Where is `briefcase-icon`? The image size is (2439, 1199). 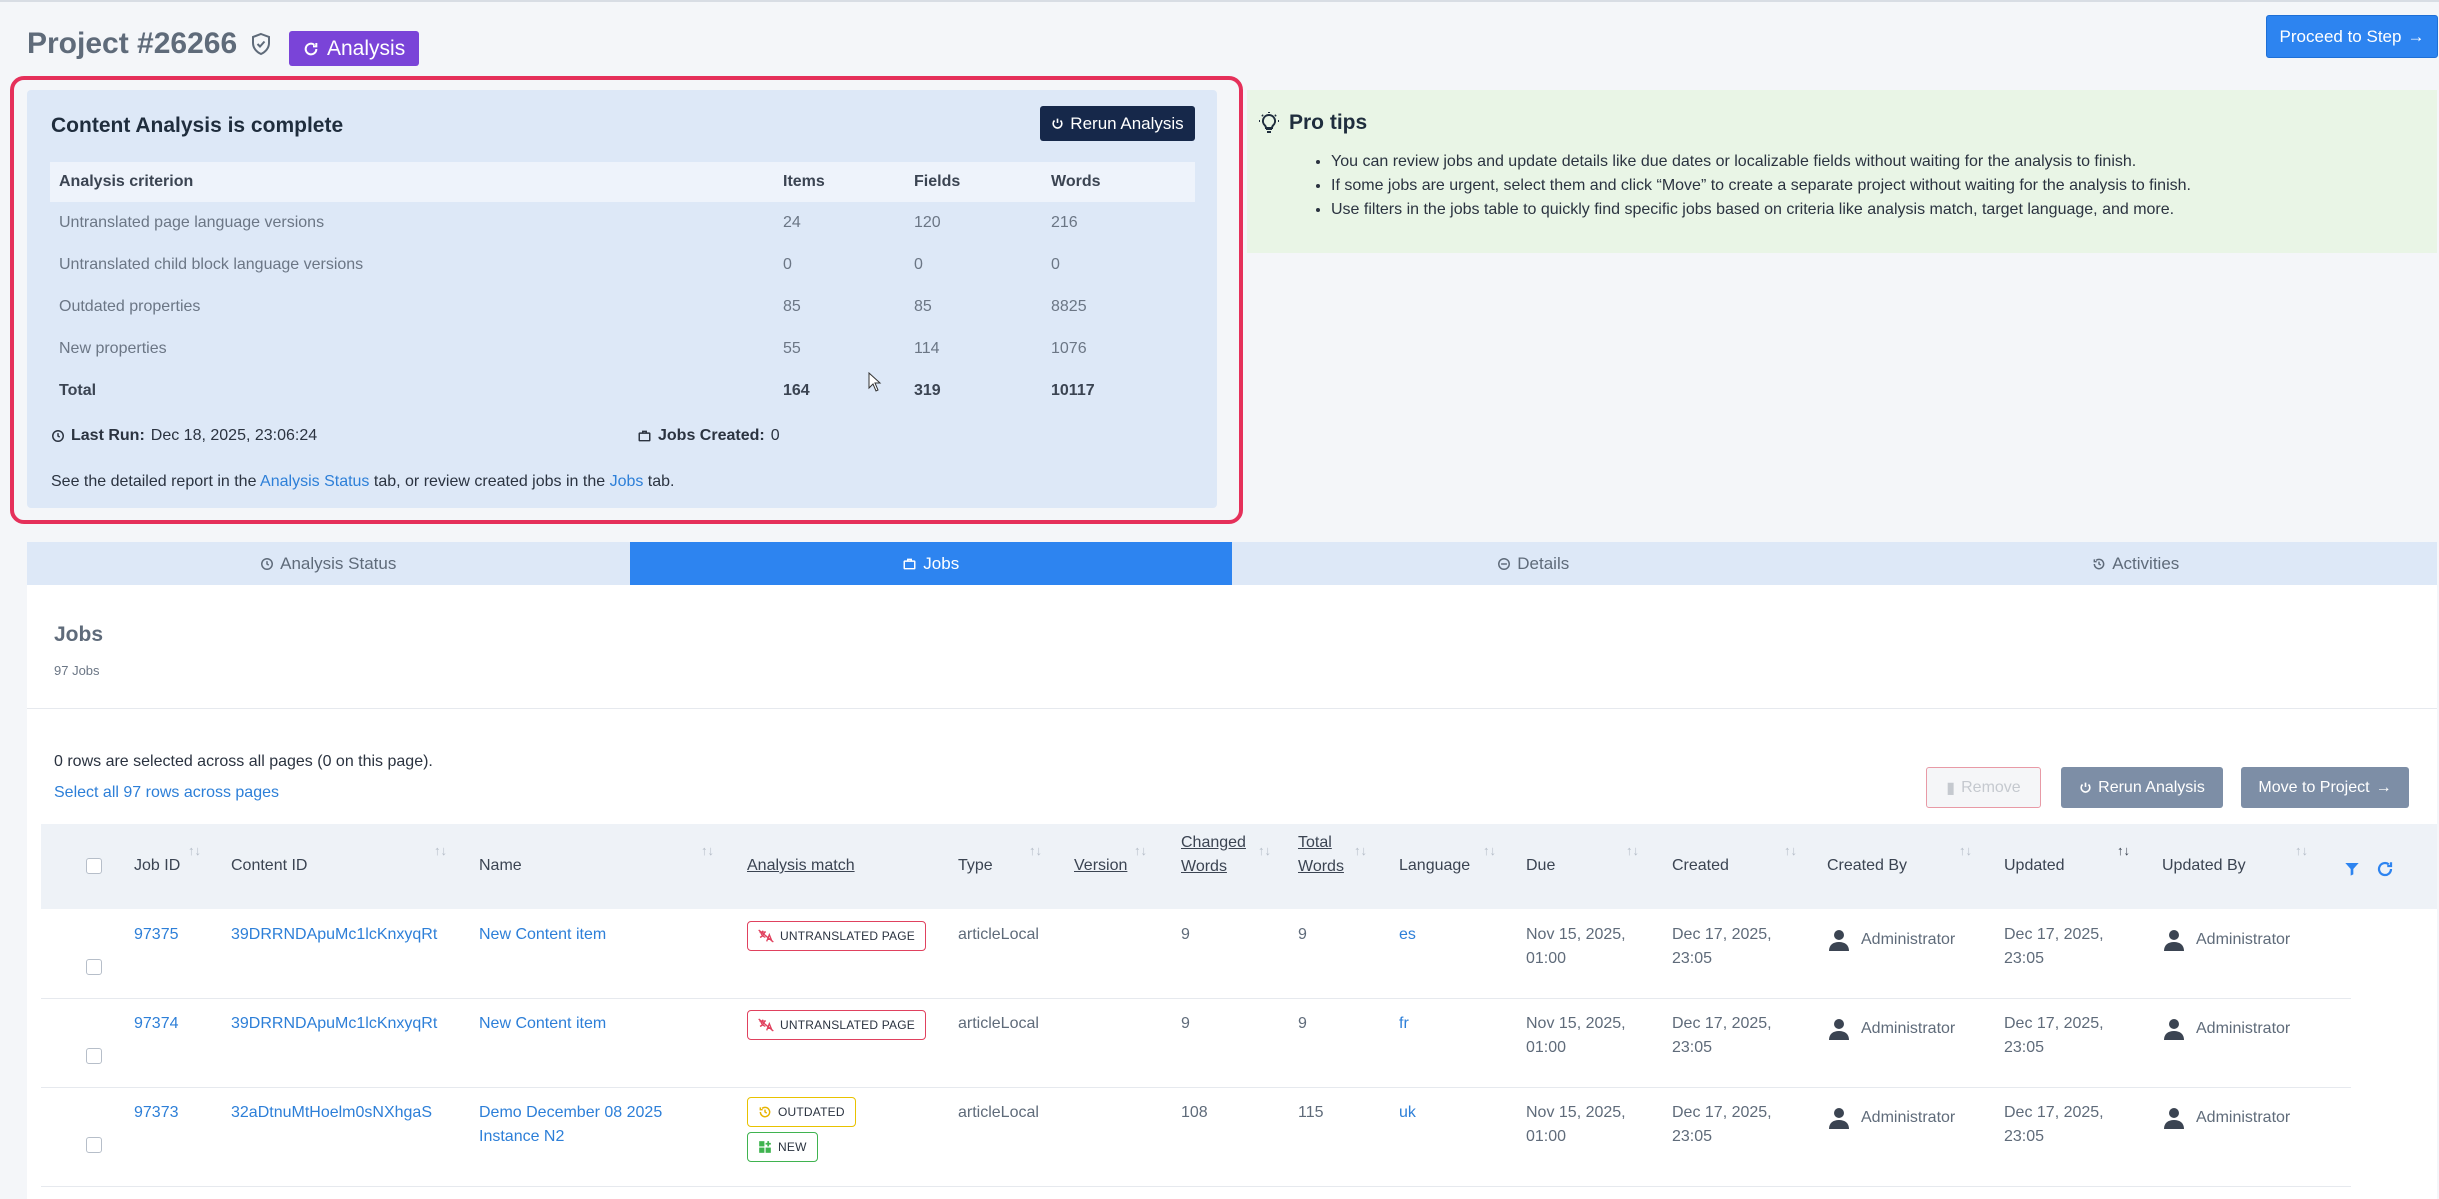
briefcase-icon is located at coordinates (909, 563).